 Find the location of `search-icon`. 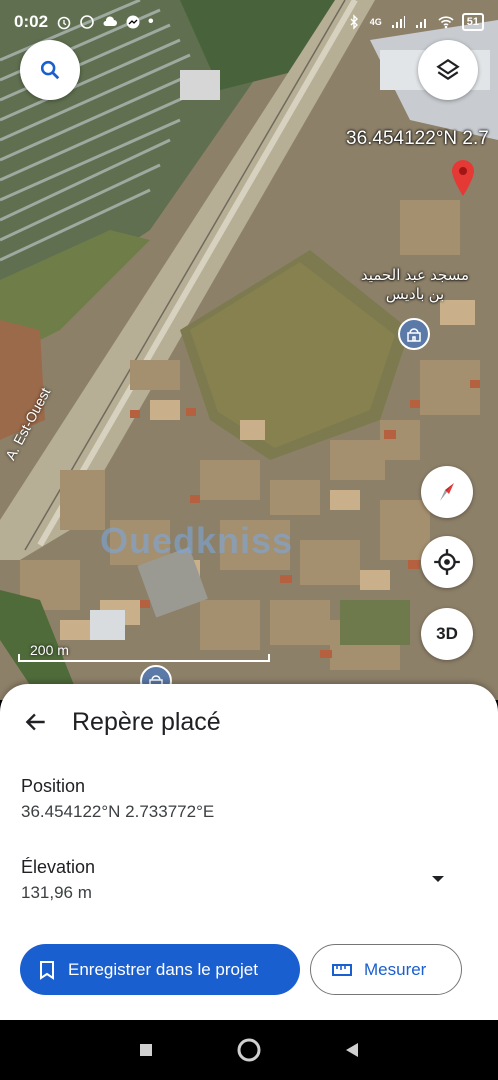

search-icon is located at coordinates (50, 70).